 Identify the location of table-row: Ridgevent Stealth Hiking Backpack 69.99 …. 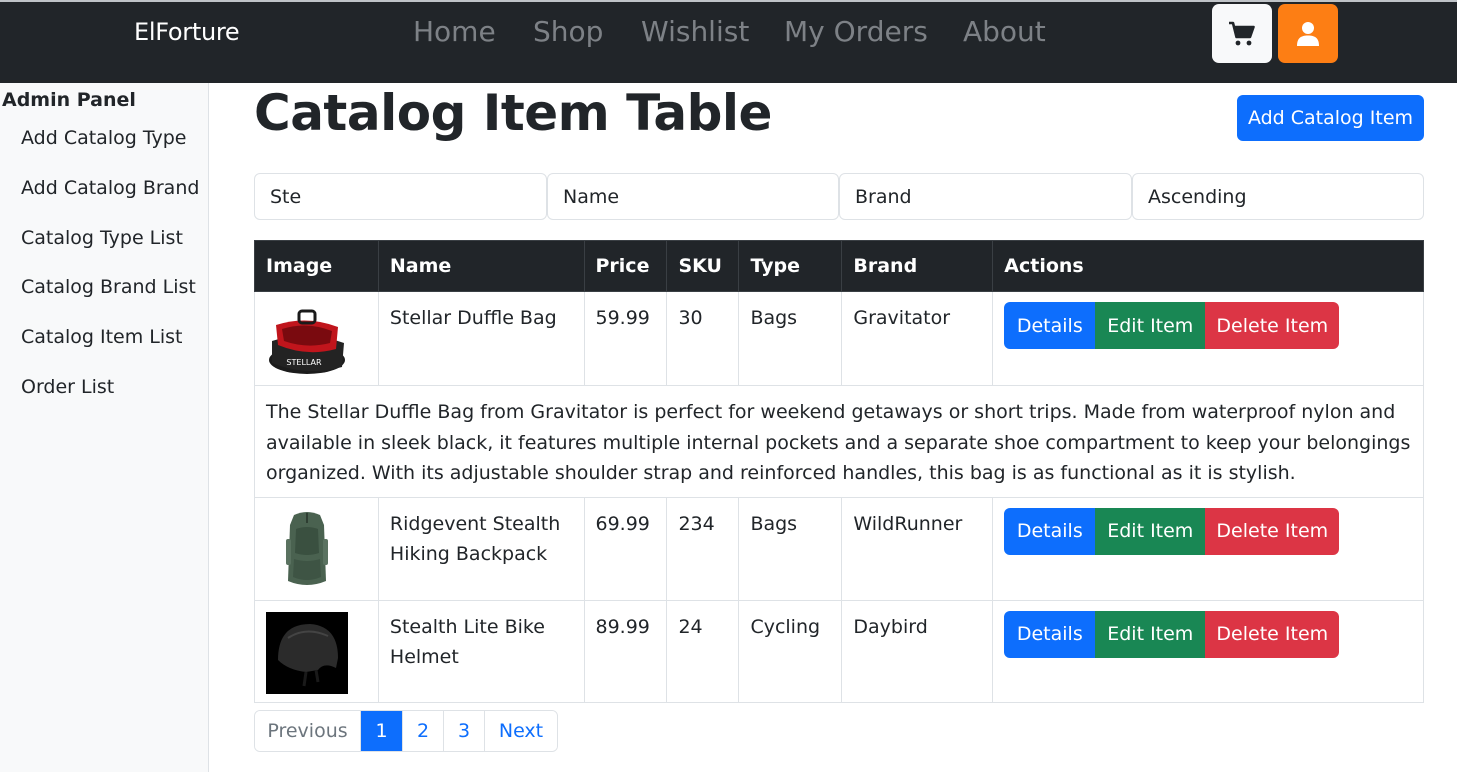
(839, 548).